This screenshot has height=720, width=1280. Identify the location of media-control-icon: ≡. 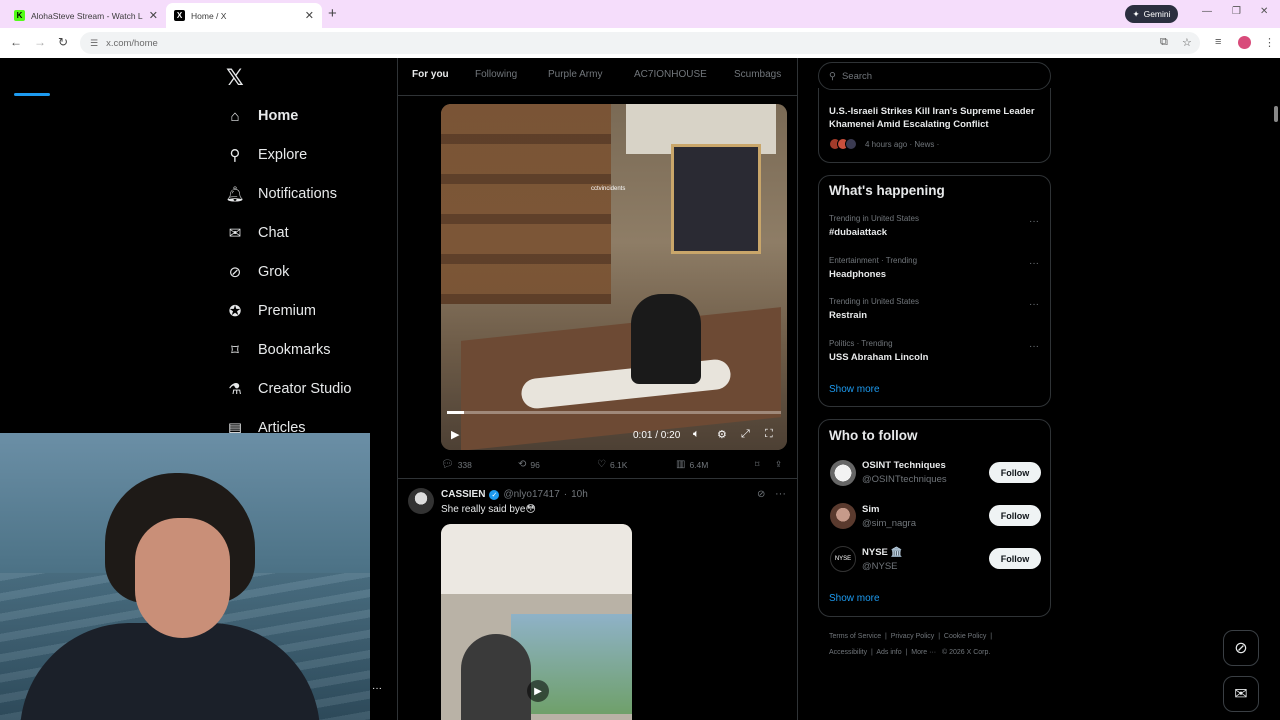
(1218, 42).